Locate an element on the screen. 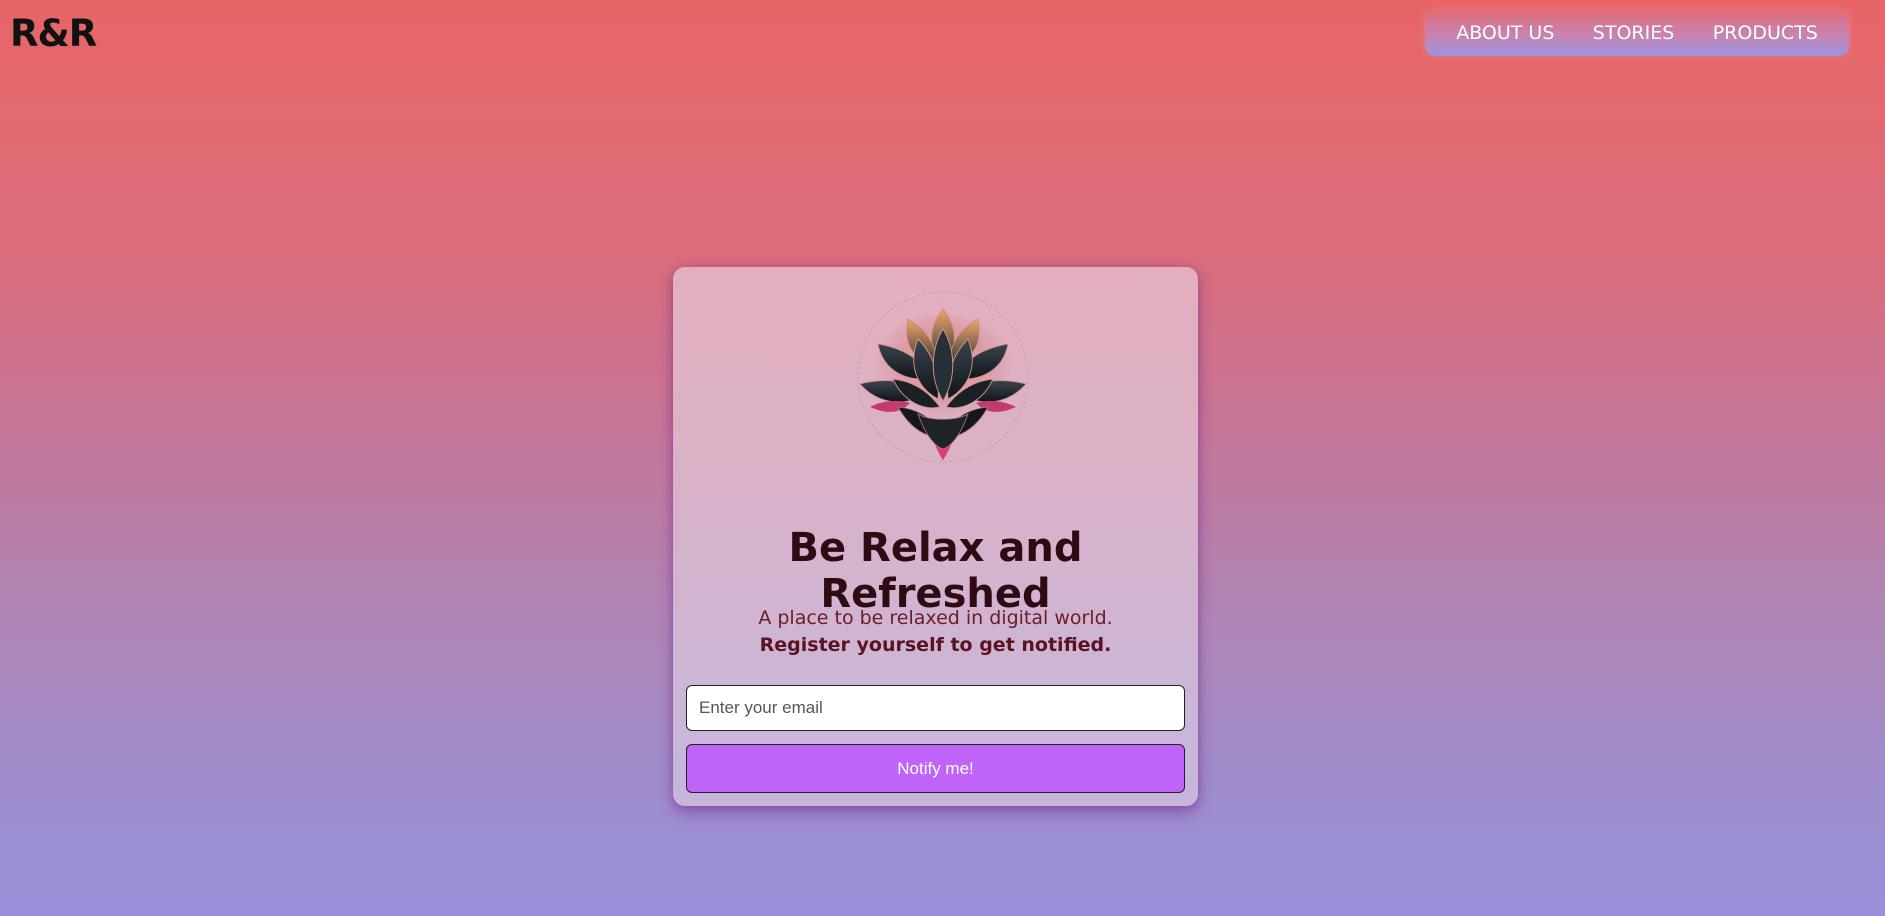 The height and width of the screenshot is (916, 1885). site-logo: R&R is located at coordinates (53, 33).